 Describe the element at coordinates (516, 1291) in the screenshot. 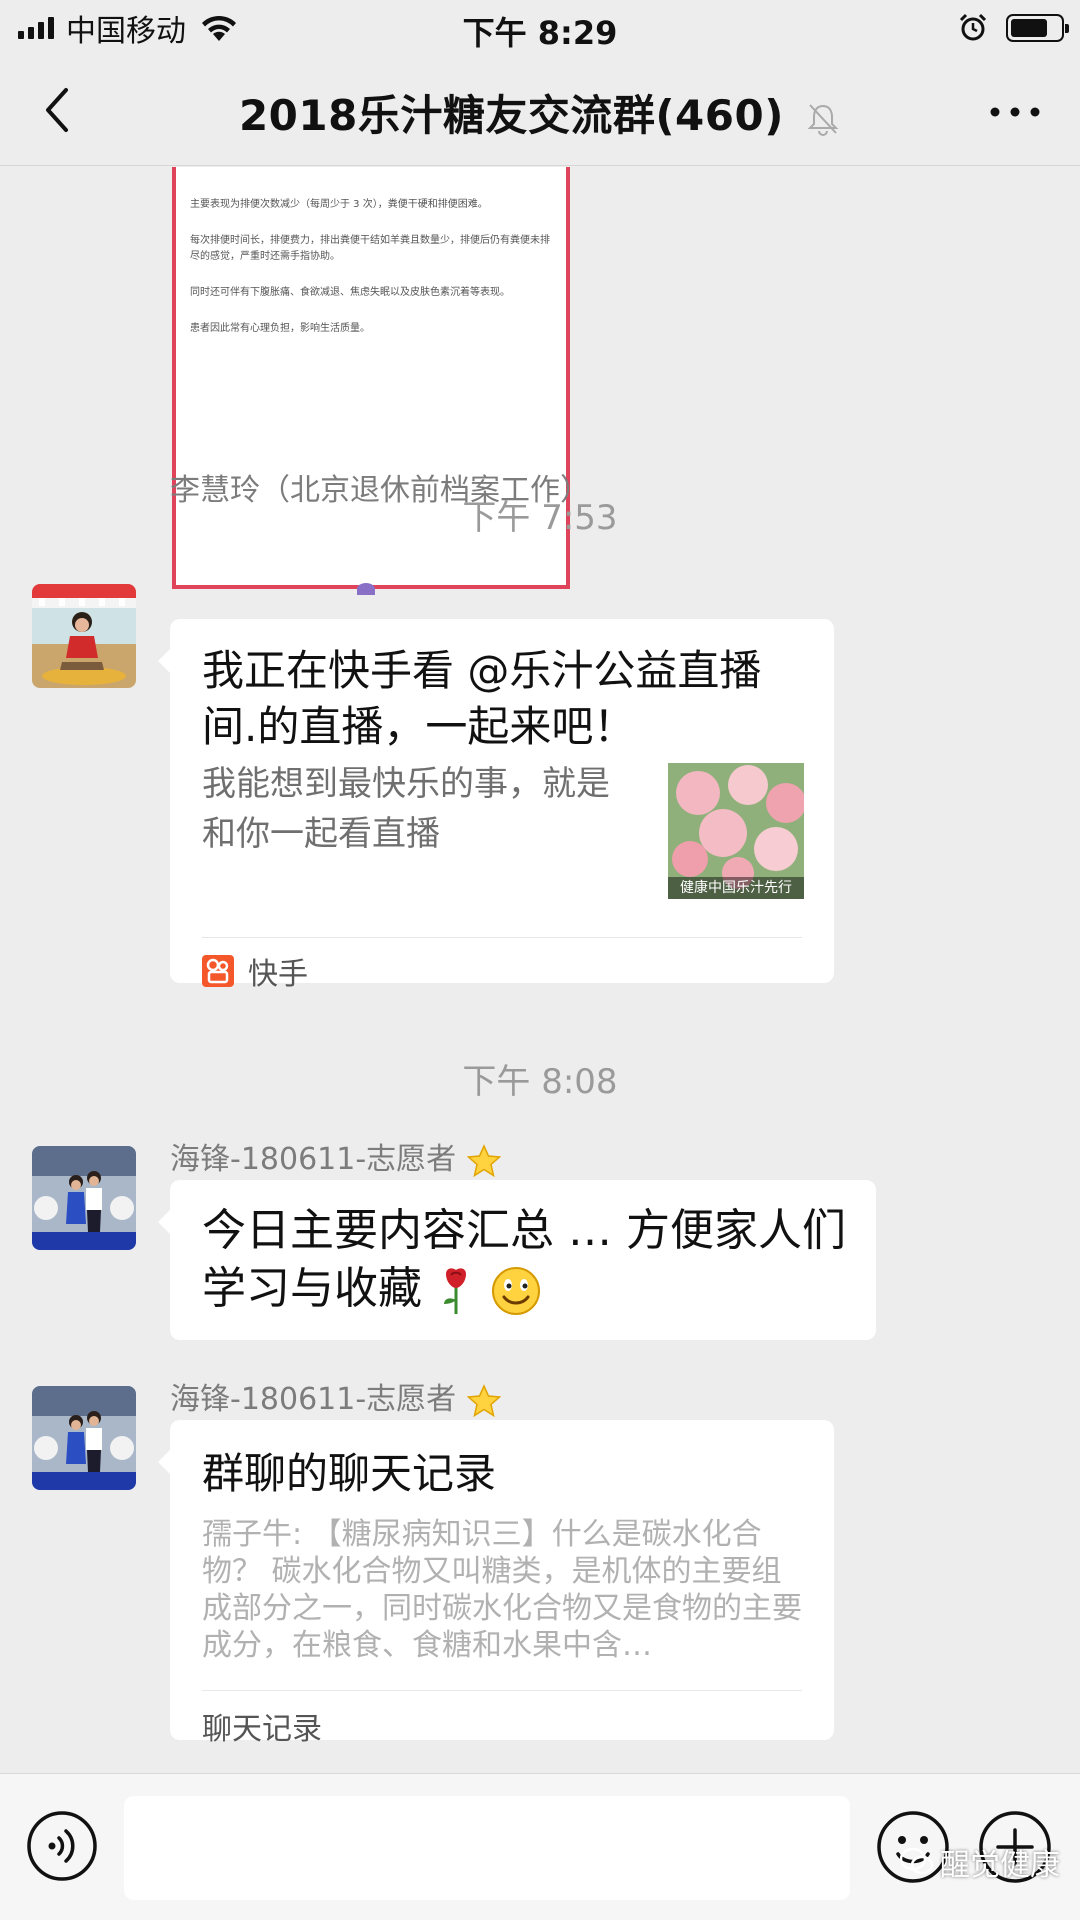

I see `smile-icon` at that location.